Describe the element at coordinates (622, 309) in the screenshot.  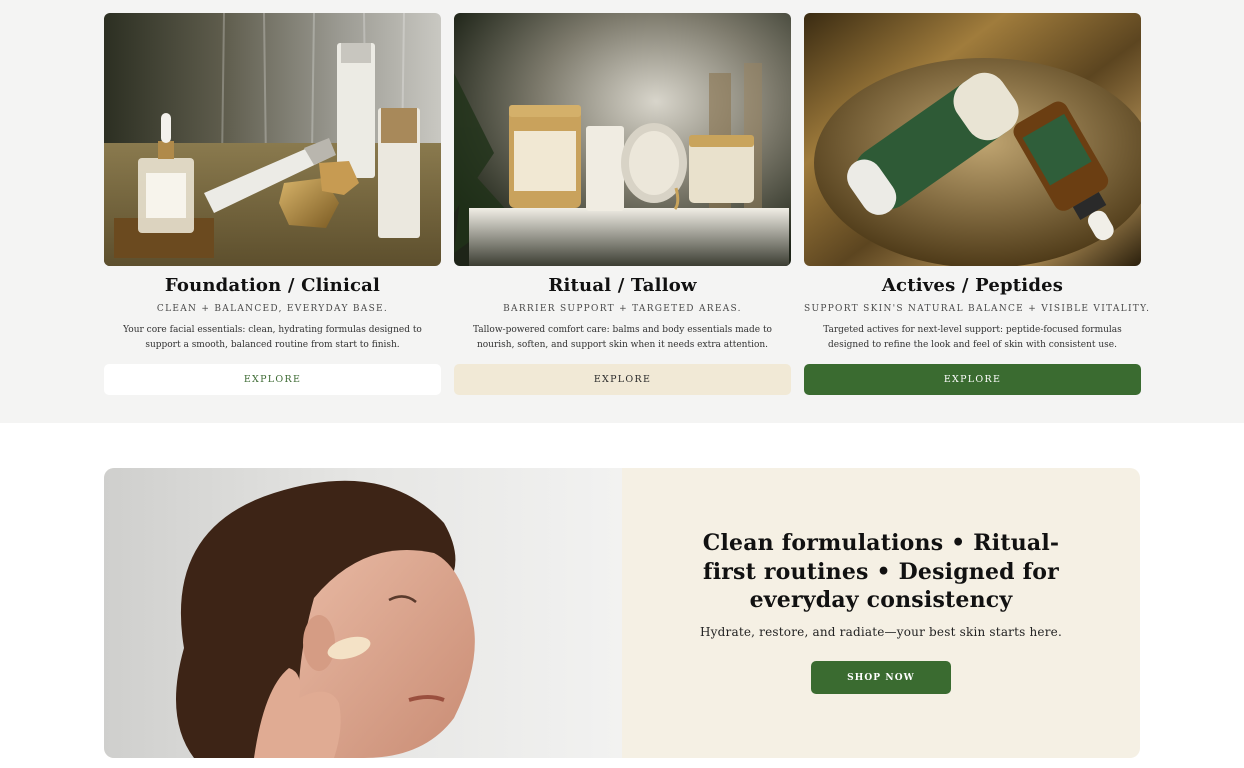
I see `card-subtitle: BARRIER SUPPORT + TARGETED AREAS.` at that location.